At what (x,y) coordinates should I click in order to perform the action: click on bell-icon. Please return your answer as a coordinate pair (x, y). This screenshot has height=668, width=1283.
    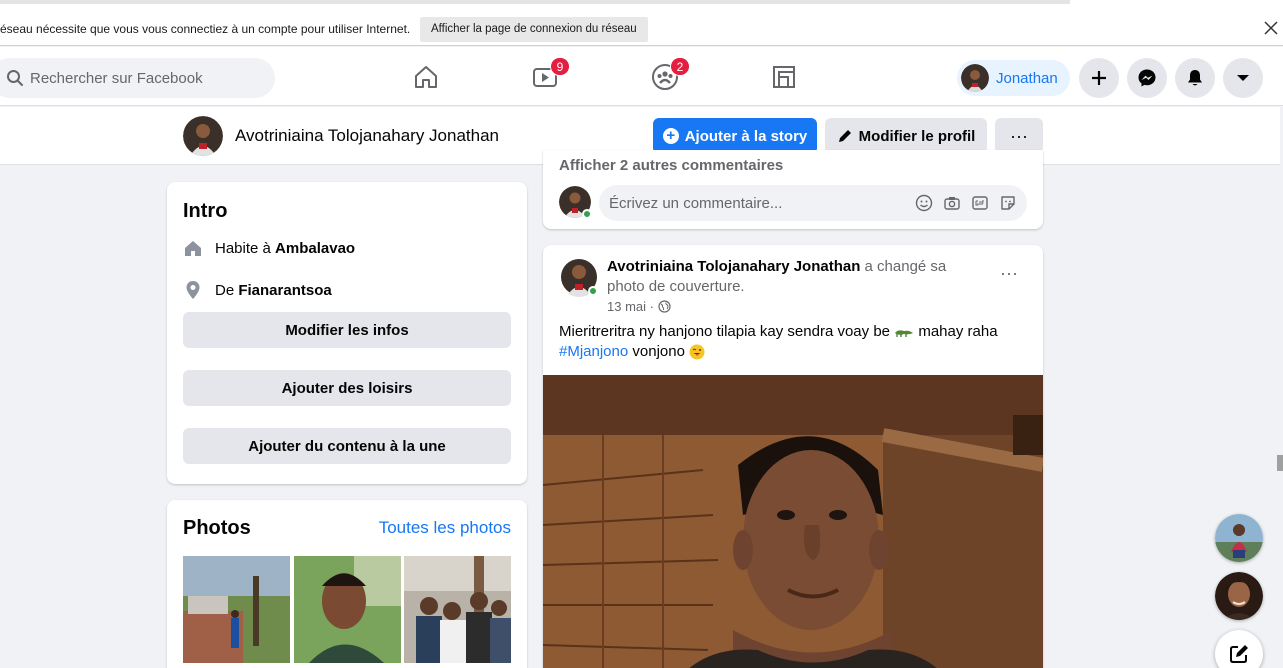
    Looking at the image, I should click on (1195, 78).